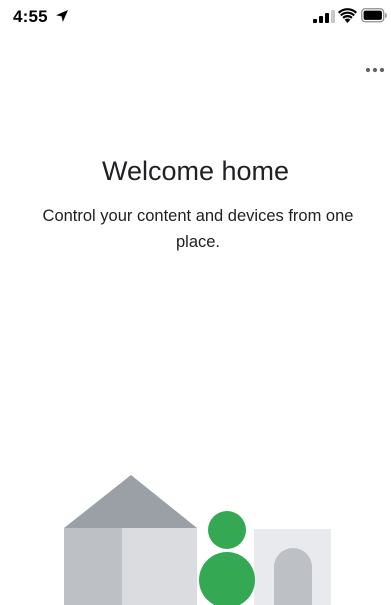 The height and width of the screenshot is (605, 391). Describe the element at coordinates (227, 578) in the screenshot. I see `person-body` at that location.